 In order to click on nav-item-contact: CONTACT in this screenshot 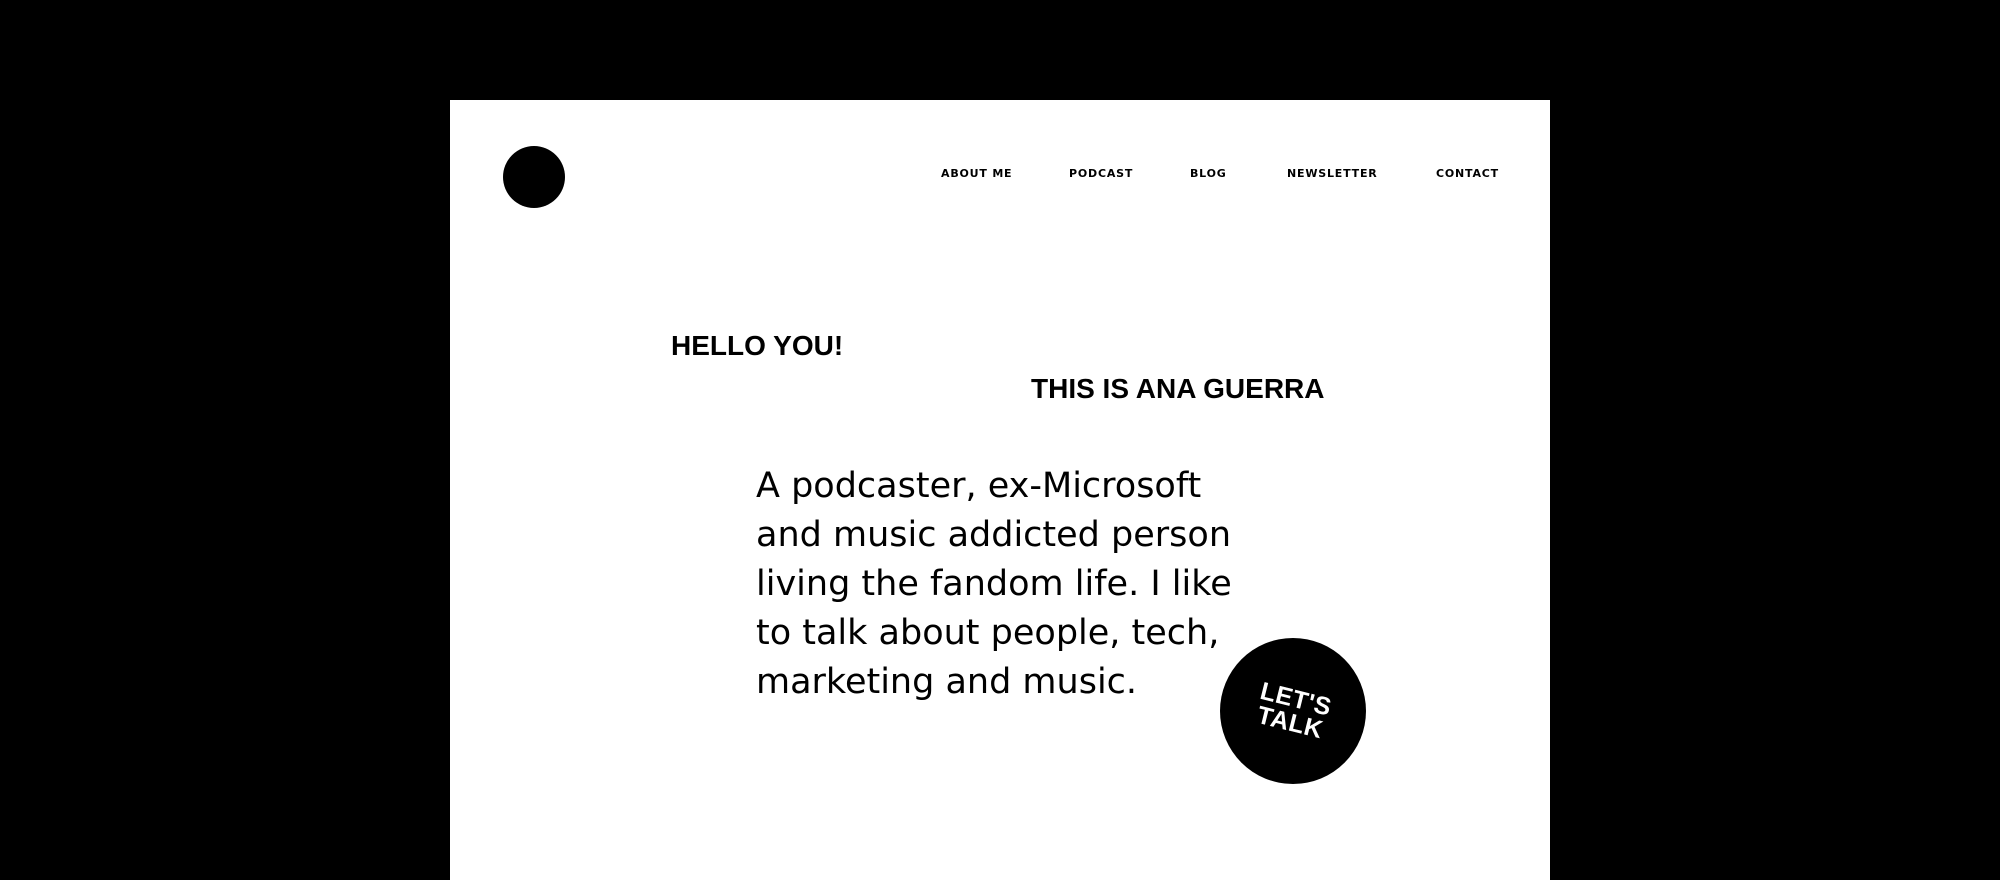, I will do `click(1467, 173)`.